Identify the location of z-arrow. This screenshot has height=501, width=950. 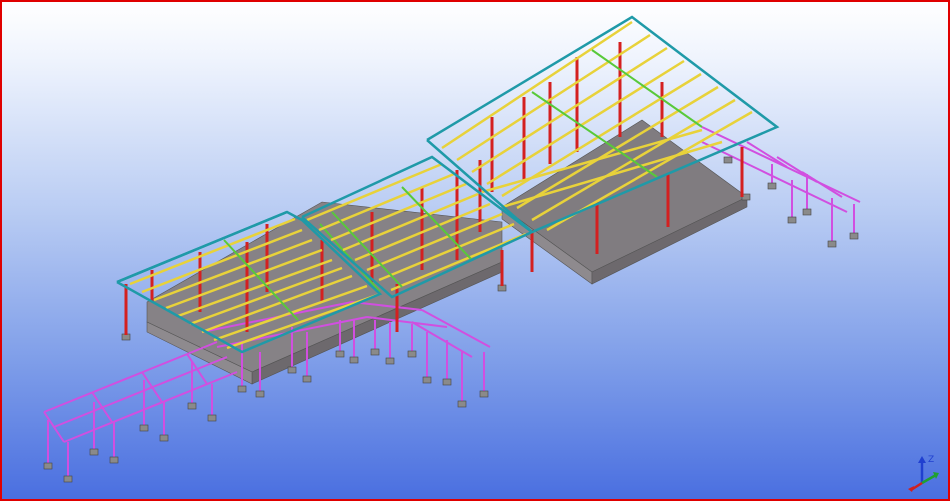
(922, 459).